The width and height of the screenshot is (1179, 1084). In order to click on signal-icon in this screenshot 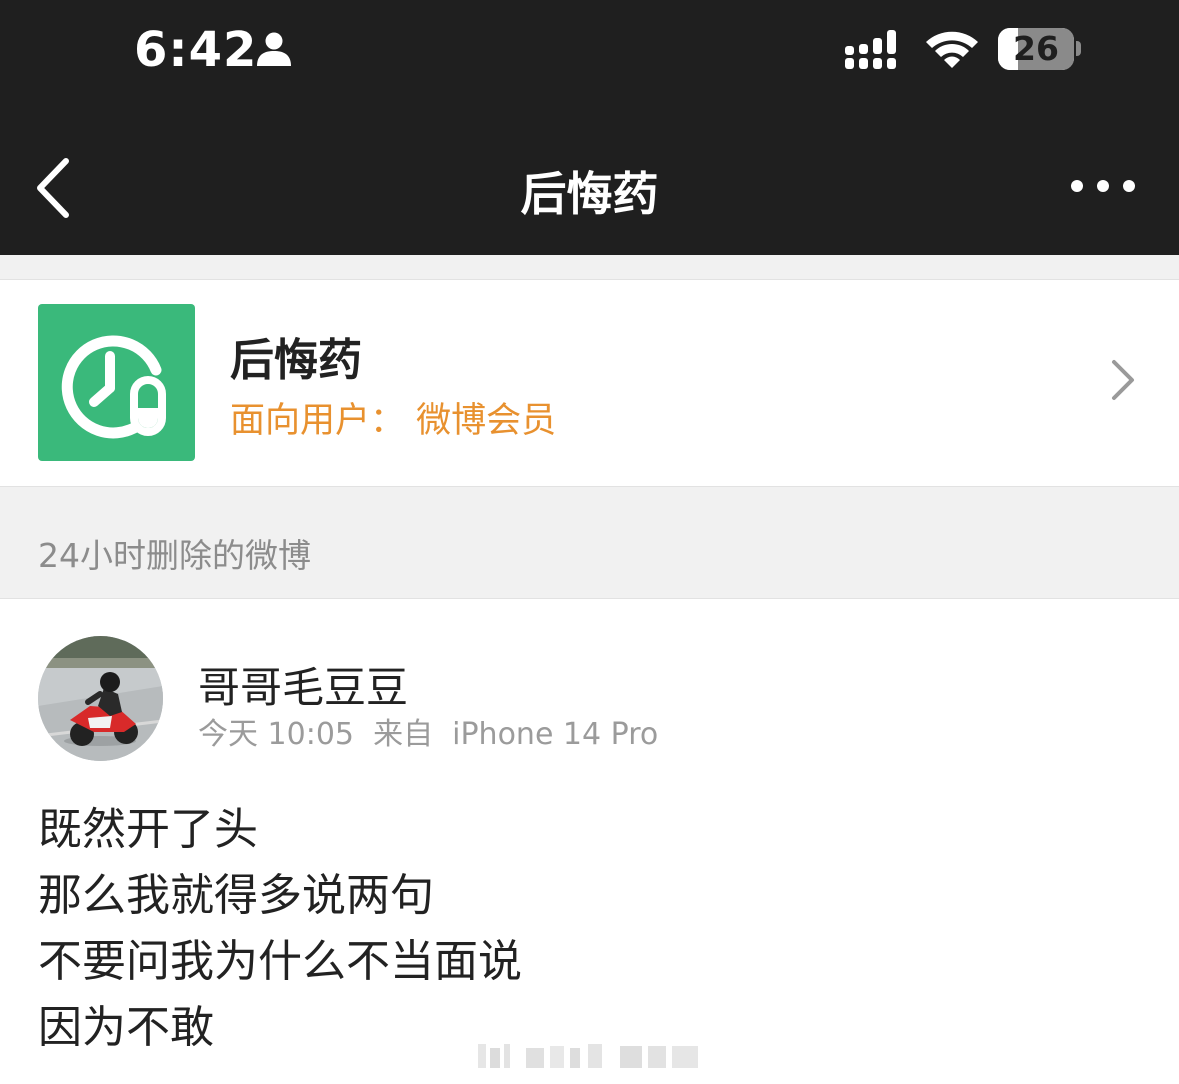, I will do `click(870, 49)`.